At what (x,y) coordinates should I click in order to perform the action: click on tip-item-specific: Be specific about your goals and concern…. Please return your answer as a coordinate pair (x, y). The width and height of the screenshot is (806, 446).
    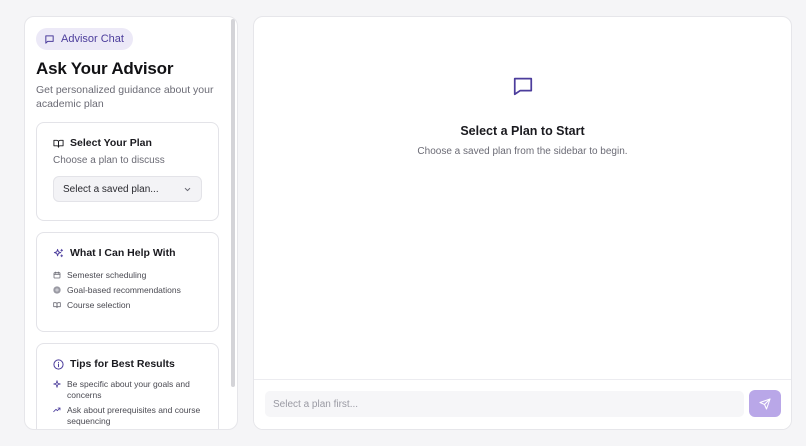
    Looking at the image, I should click on (127, 389).